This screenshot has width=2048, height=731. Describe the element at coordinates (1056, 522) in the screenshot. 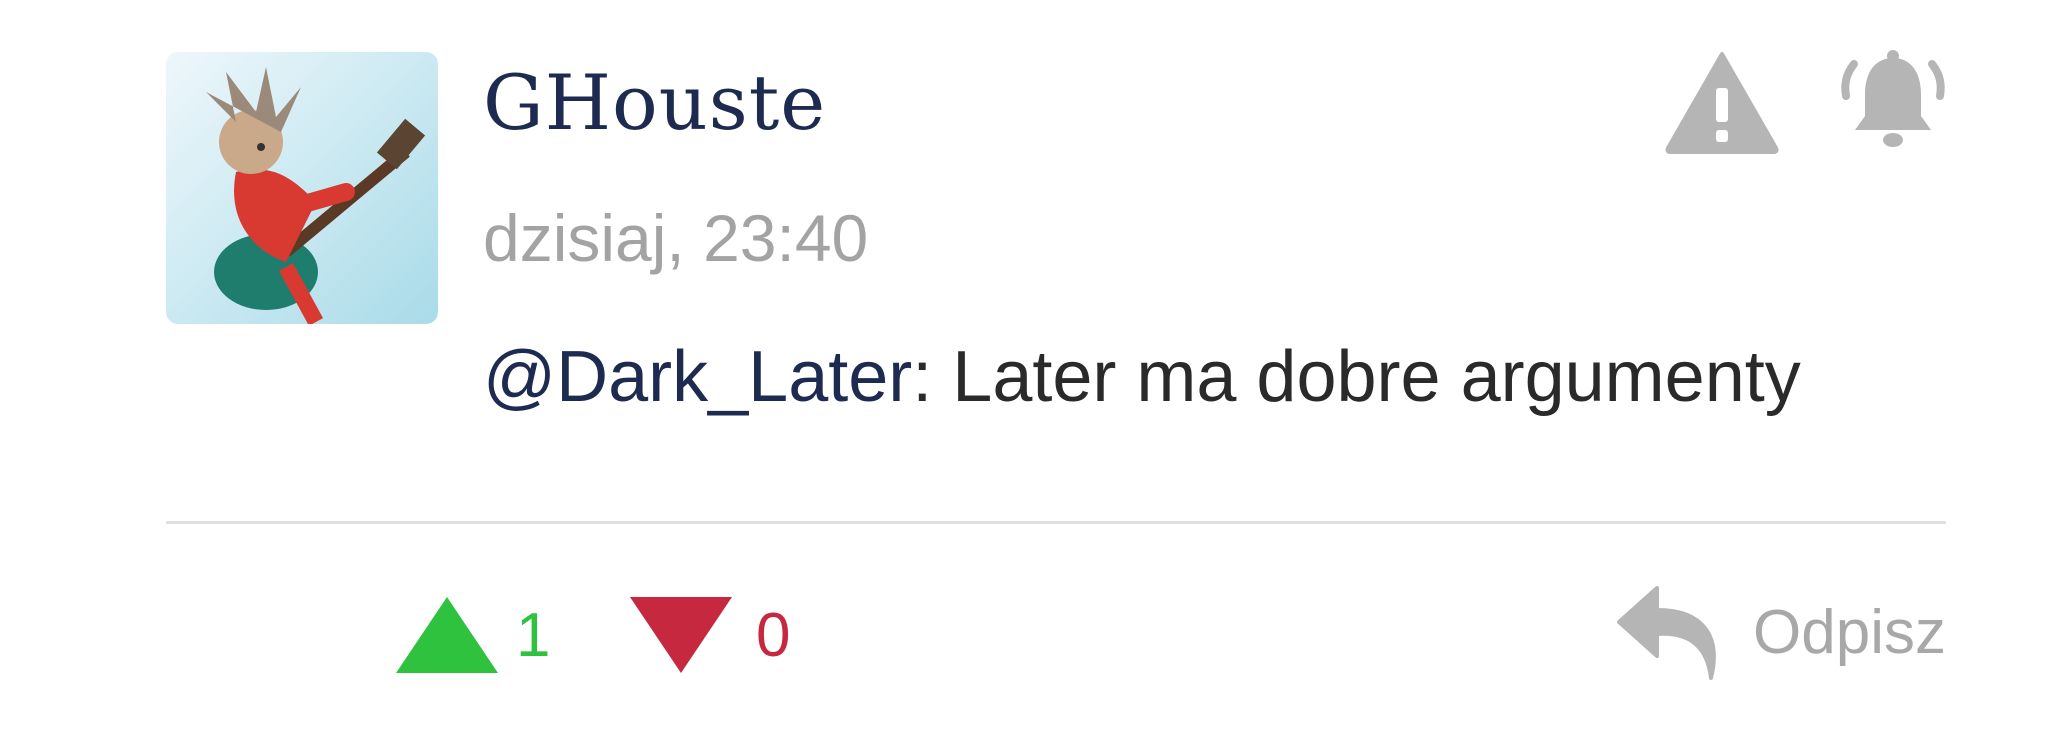

I see `divider` at that location.